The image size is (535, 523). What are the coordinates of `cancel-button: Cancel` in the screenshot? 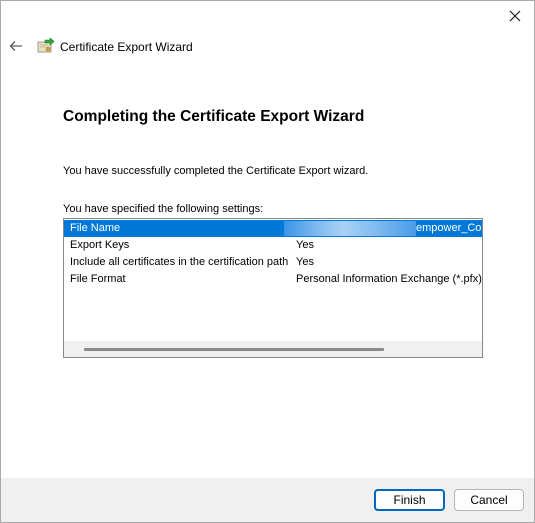 It's located at (489, 500).